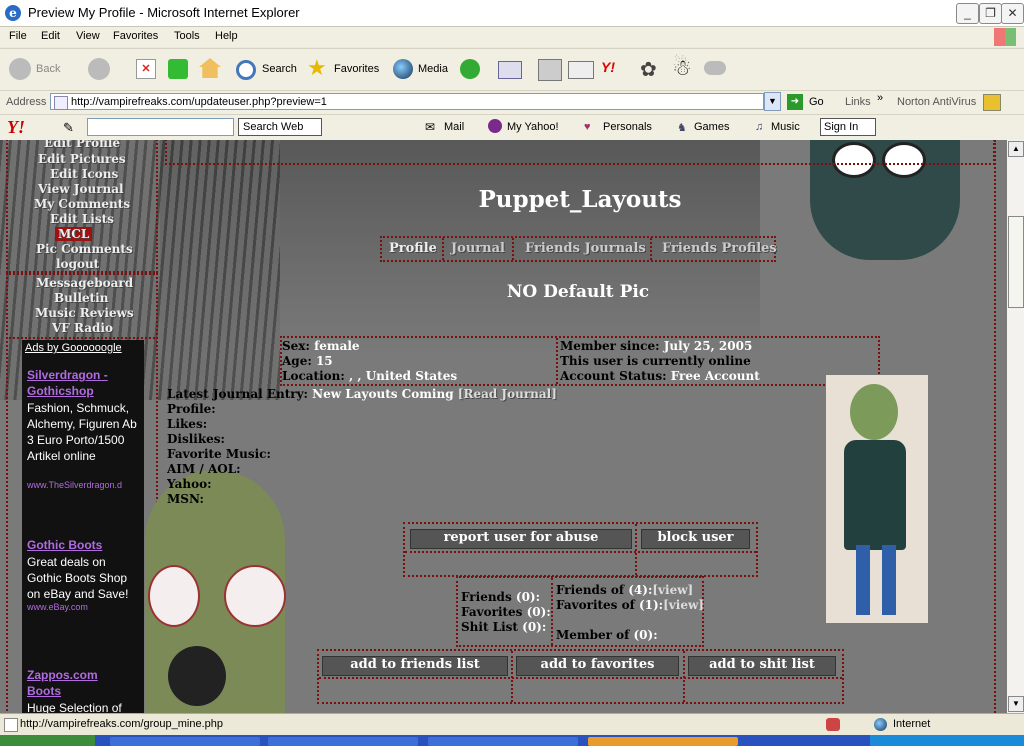 The height and width of the screenshot is (746, 1024). What do you see at coordinates (187, 36) in the screenshot?
I see `menu-tools: Tools` at bounding box center [187, 36].